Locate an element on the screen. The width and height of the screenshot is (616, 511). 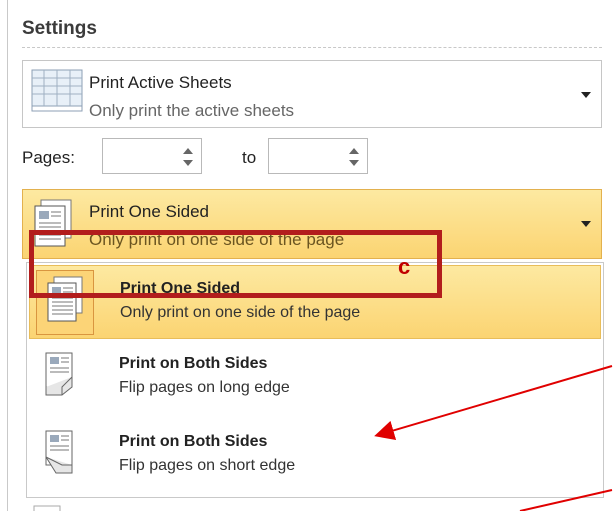
annotation-arrow is located at coordinates (493, 403).